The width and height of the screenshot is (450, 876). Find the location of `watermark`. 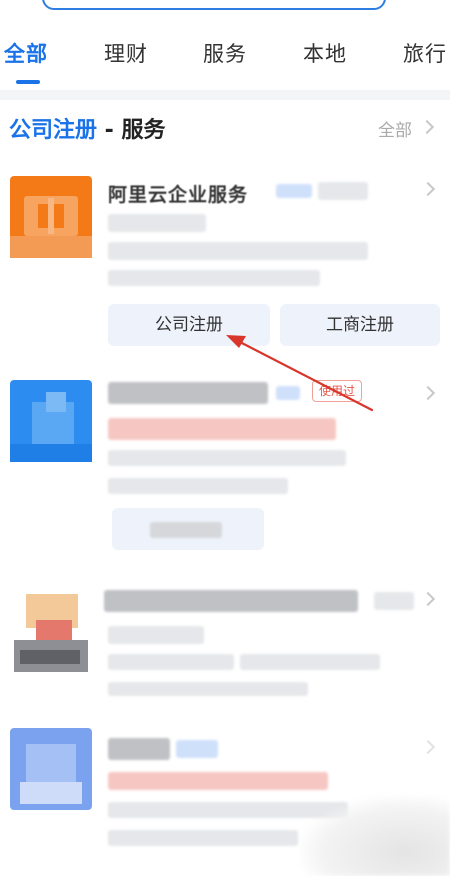

watermark is located at coordinates (375, 836).